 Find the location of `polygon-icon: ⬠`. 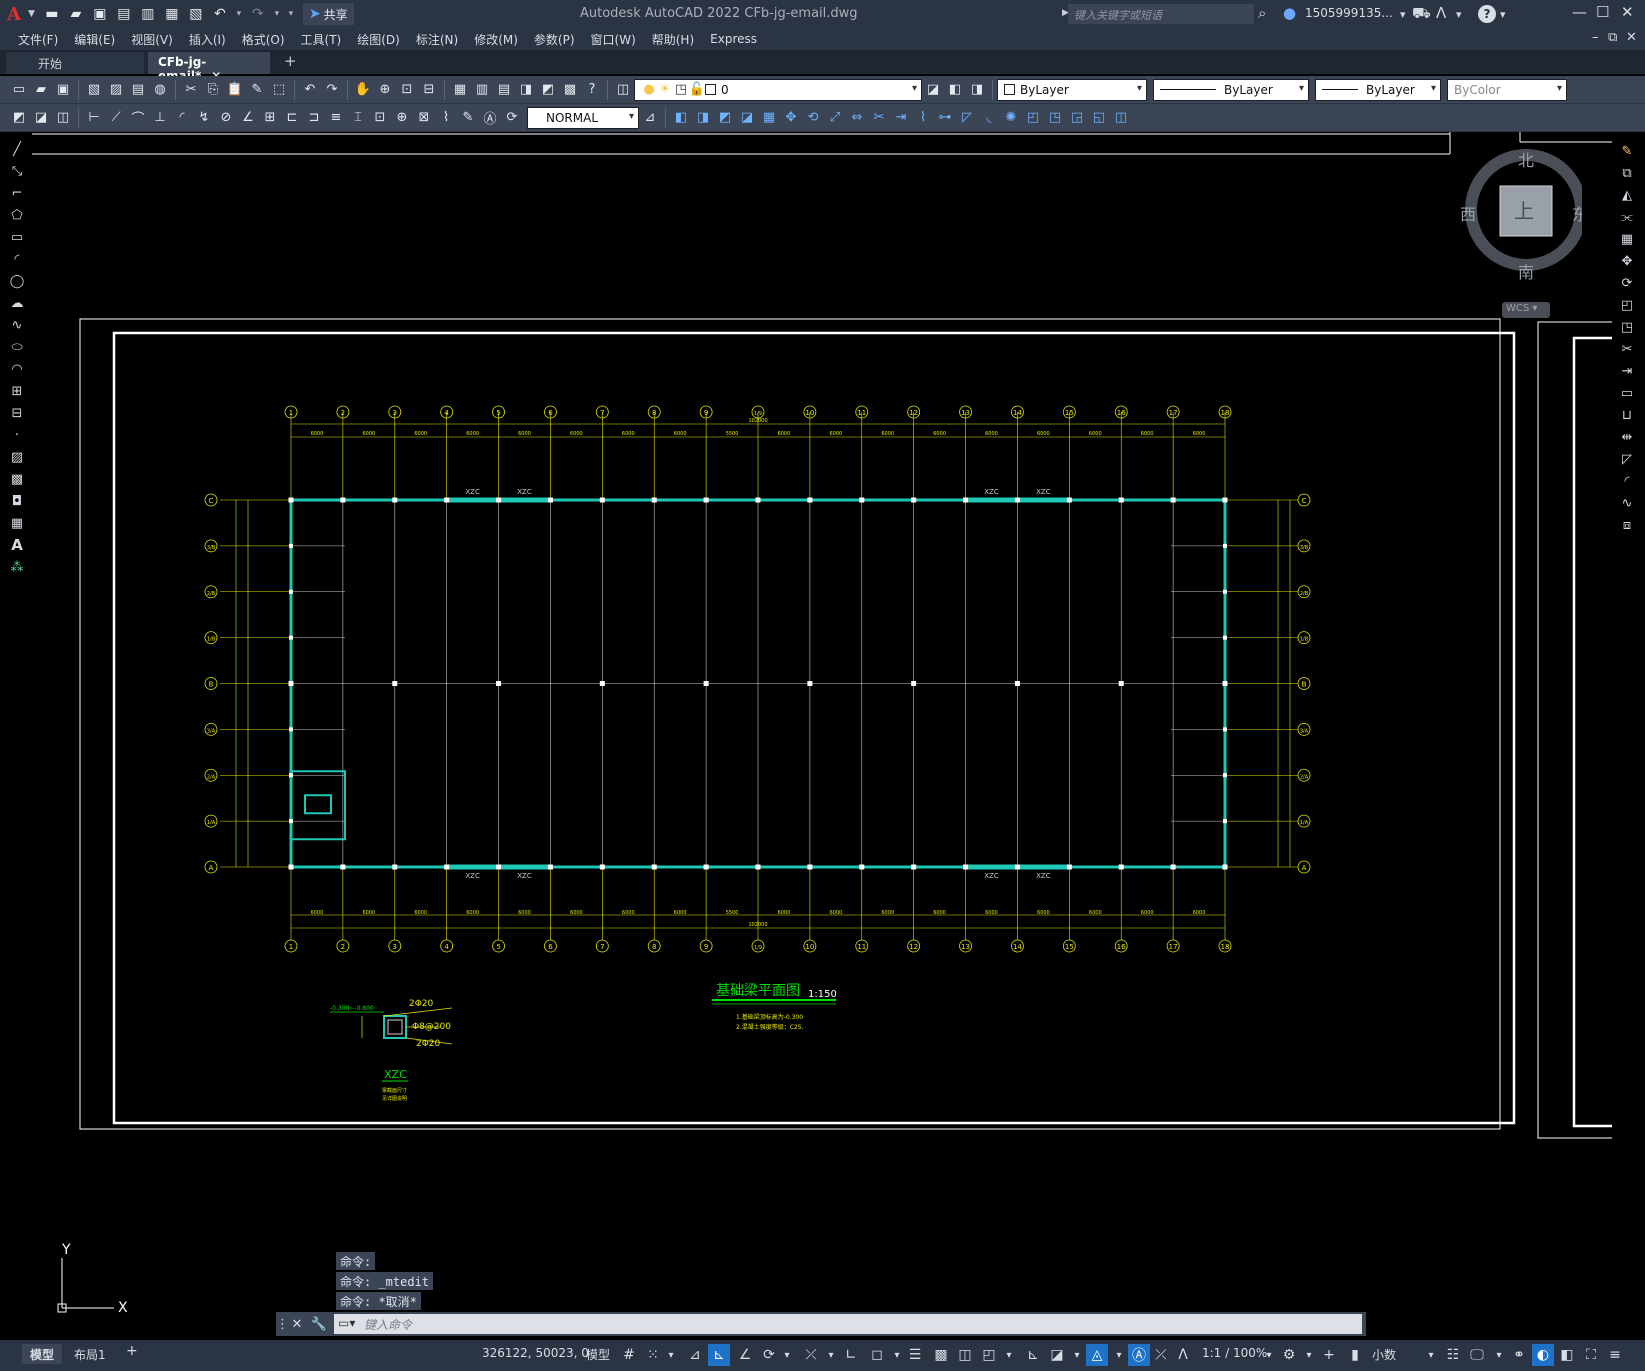

polygon-icon: ⬠ is located at coordinates (17, 215).